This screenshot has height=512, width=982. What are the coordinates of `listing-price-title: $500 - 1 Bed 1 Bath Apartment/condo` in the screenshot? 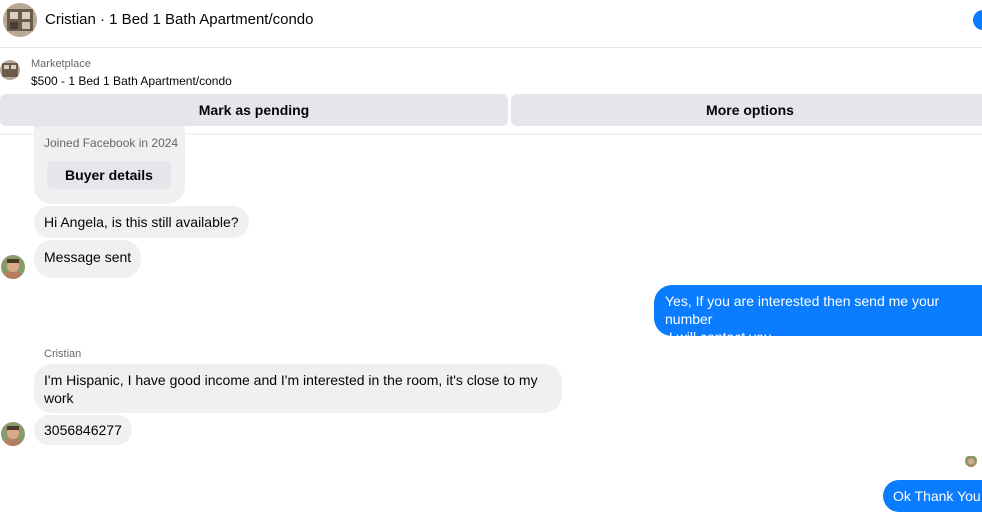 It's located at (131, 81).